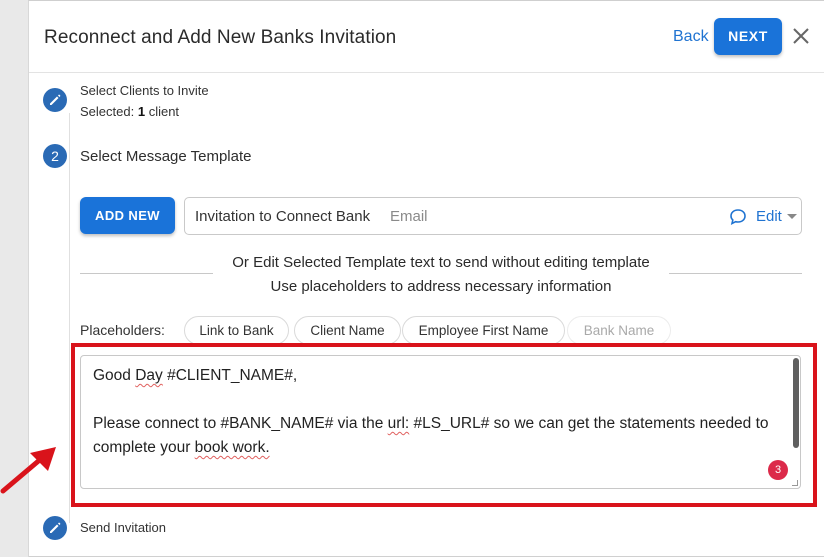  What do you see at coordinates (493, 216) in the screenshot?
I see `template-select: Invitation to Connect Bank Email Edit` at bounding box center [493, 216].